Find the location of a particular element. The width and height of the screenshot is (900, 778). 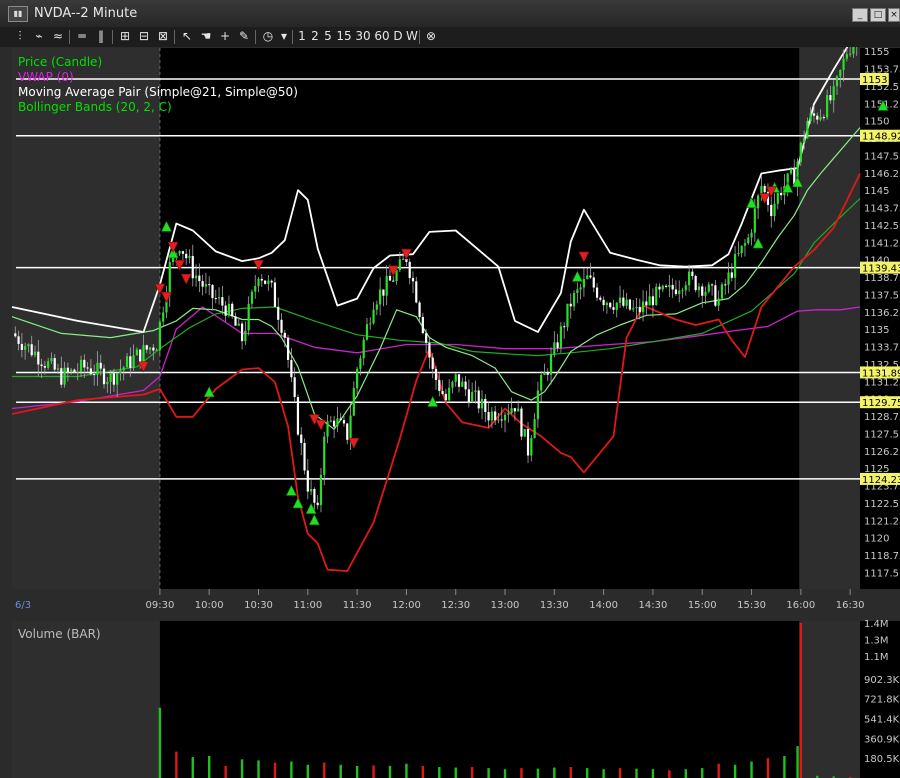

vertical-line-icon: ‖ is located at coordinates (101, 36).